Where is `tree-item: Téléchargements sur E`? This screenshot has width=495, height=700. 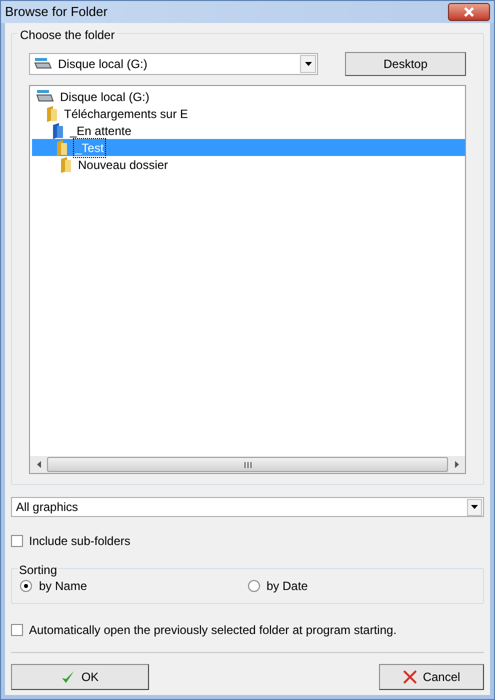
tree-item: Téléchargements sur E is located at coordinates (248, 113).